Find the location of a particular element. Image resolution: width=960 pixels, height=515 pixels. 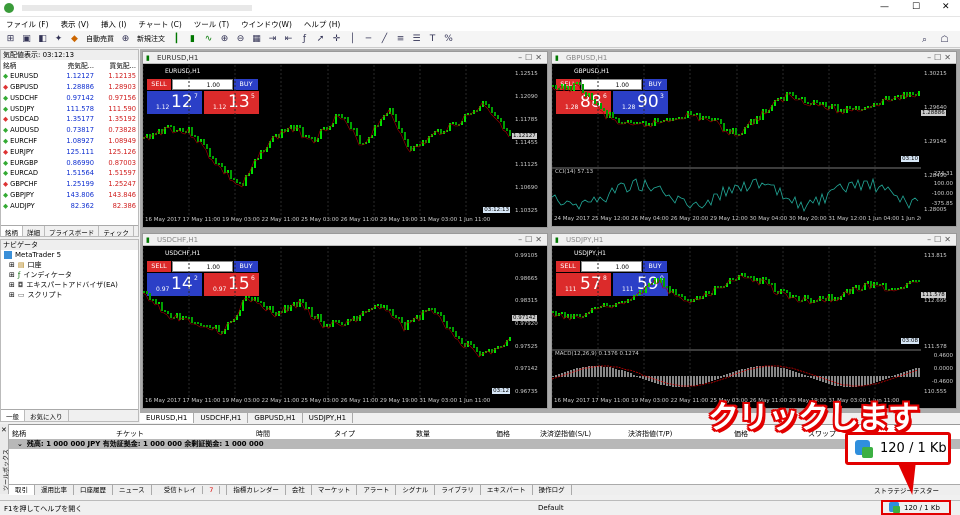

bar-chart-icon: ┃ is located at coordinates (176, 39).